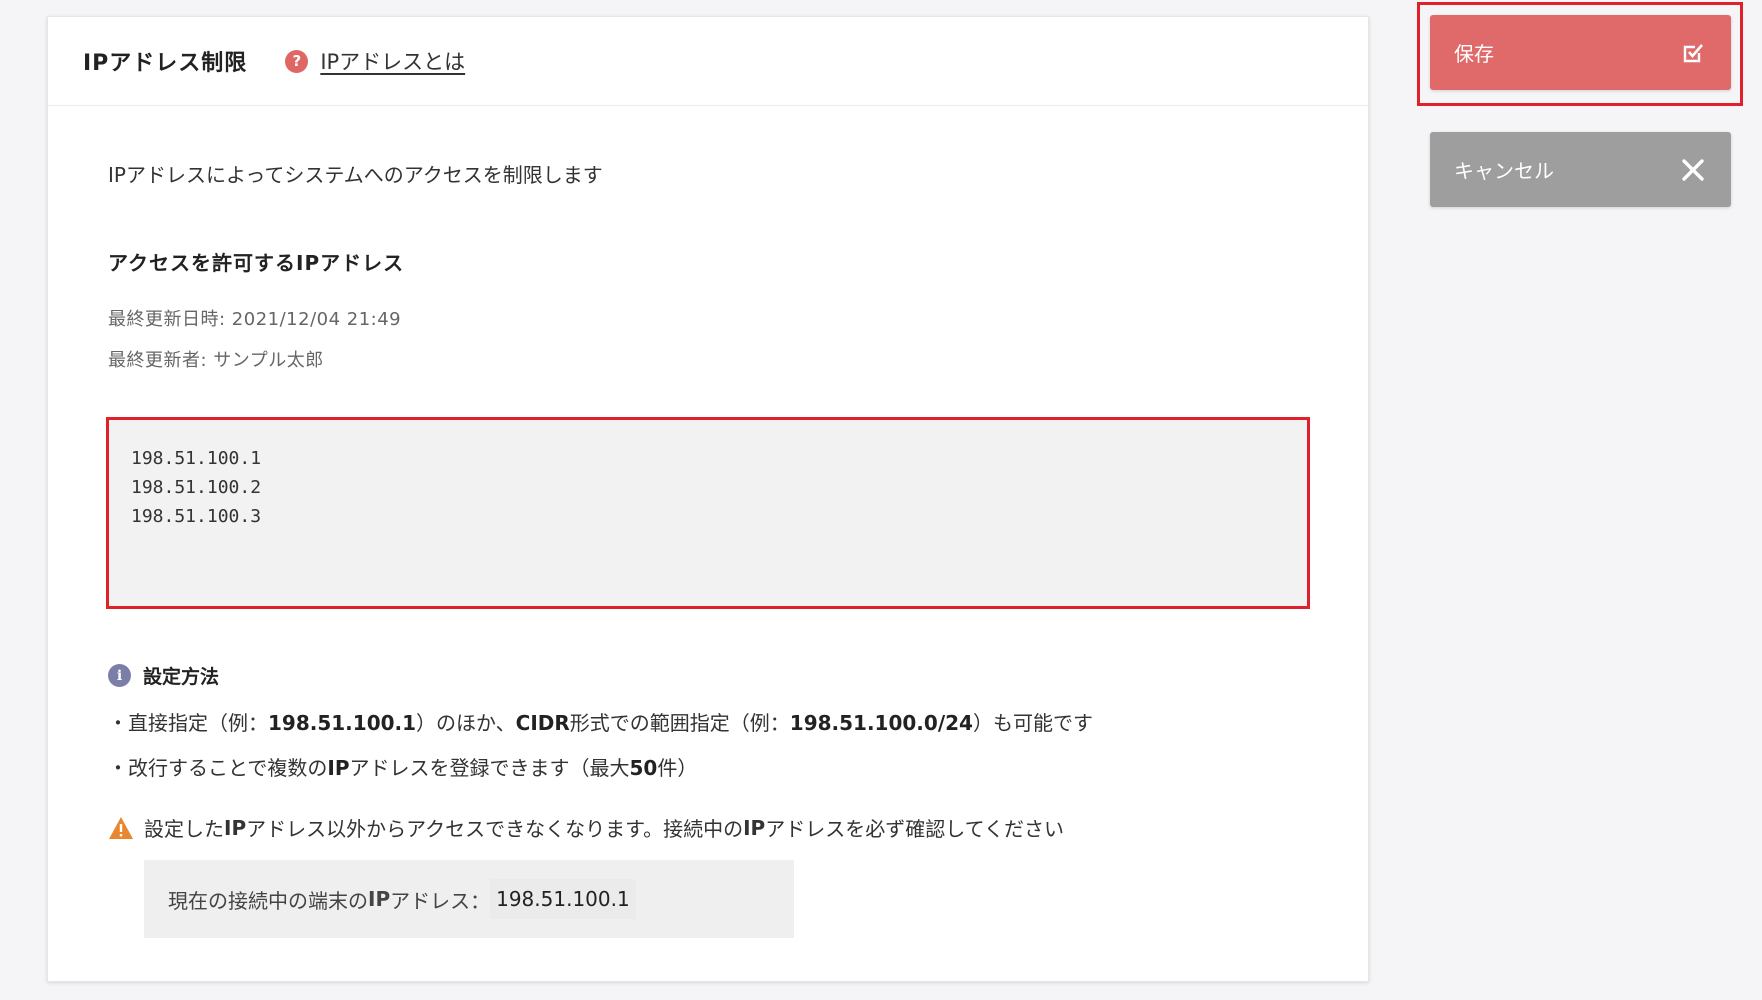 The image size is (1762, 1000). I want to click on warning-text: 設定した, so click(184, 829).